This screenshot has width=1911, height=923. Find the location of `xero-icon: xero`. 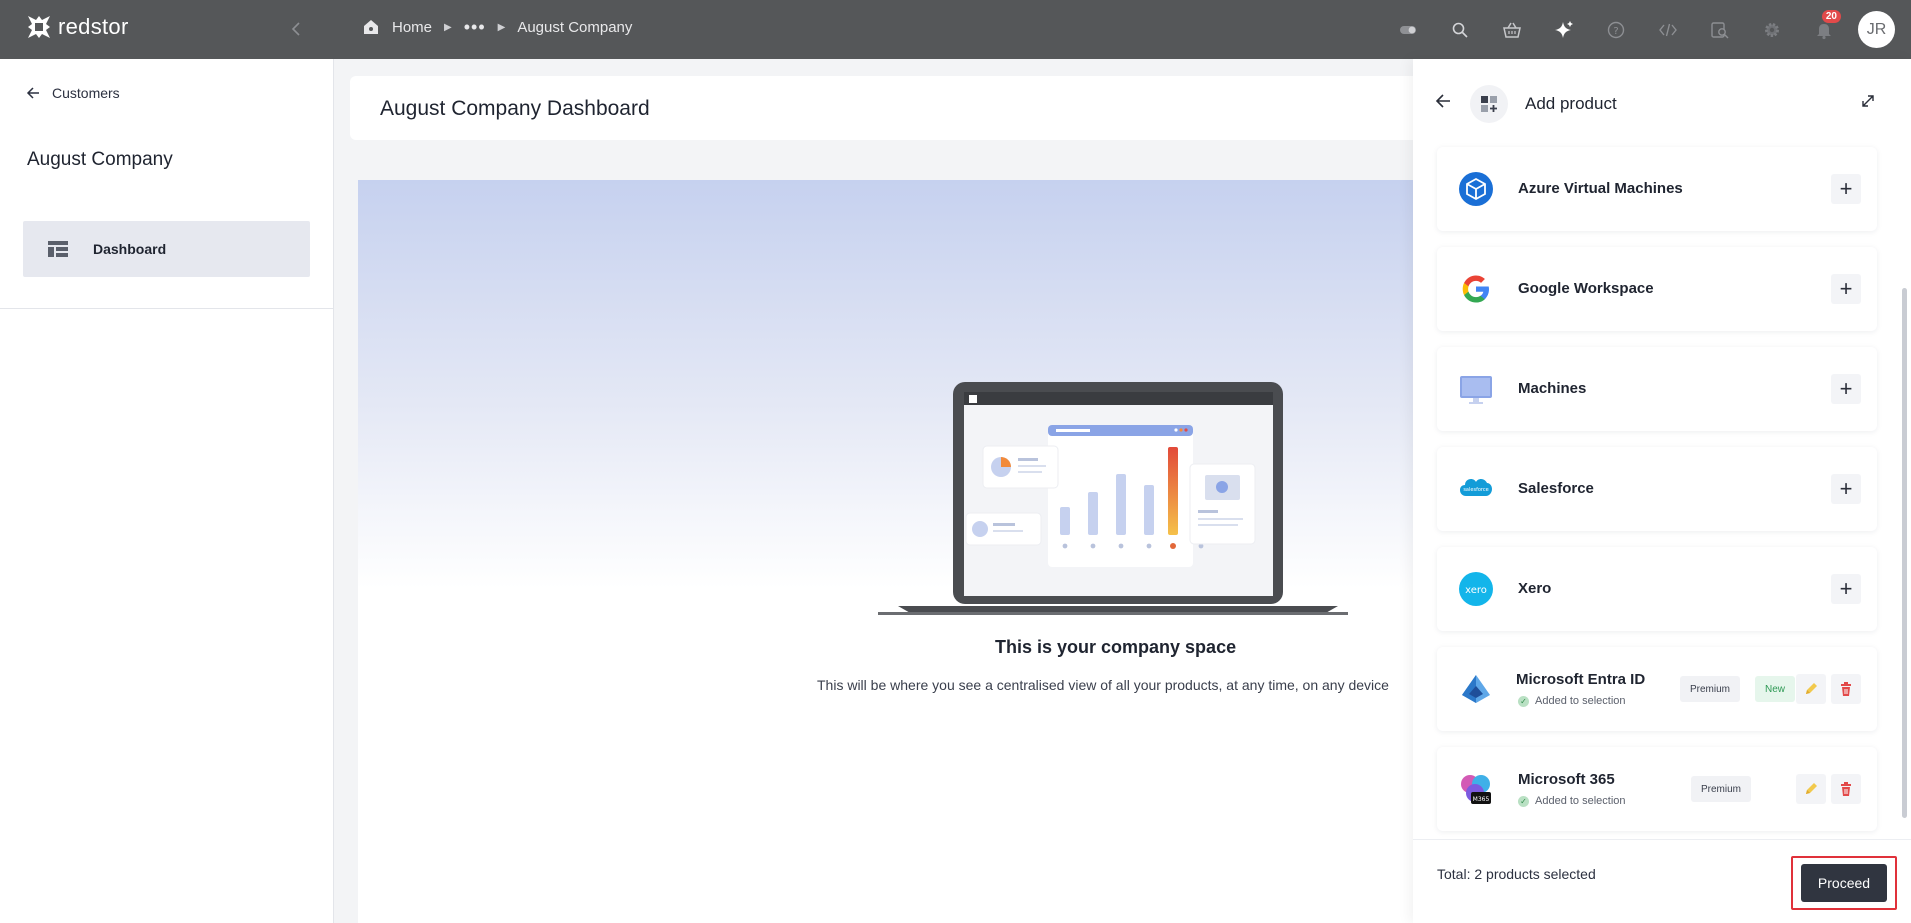

xero-icon: xero is located at coordinates (1476, 589).